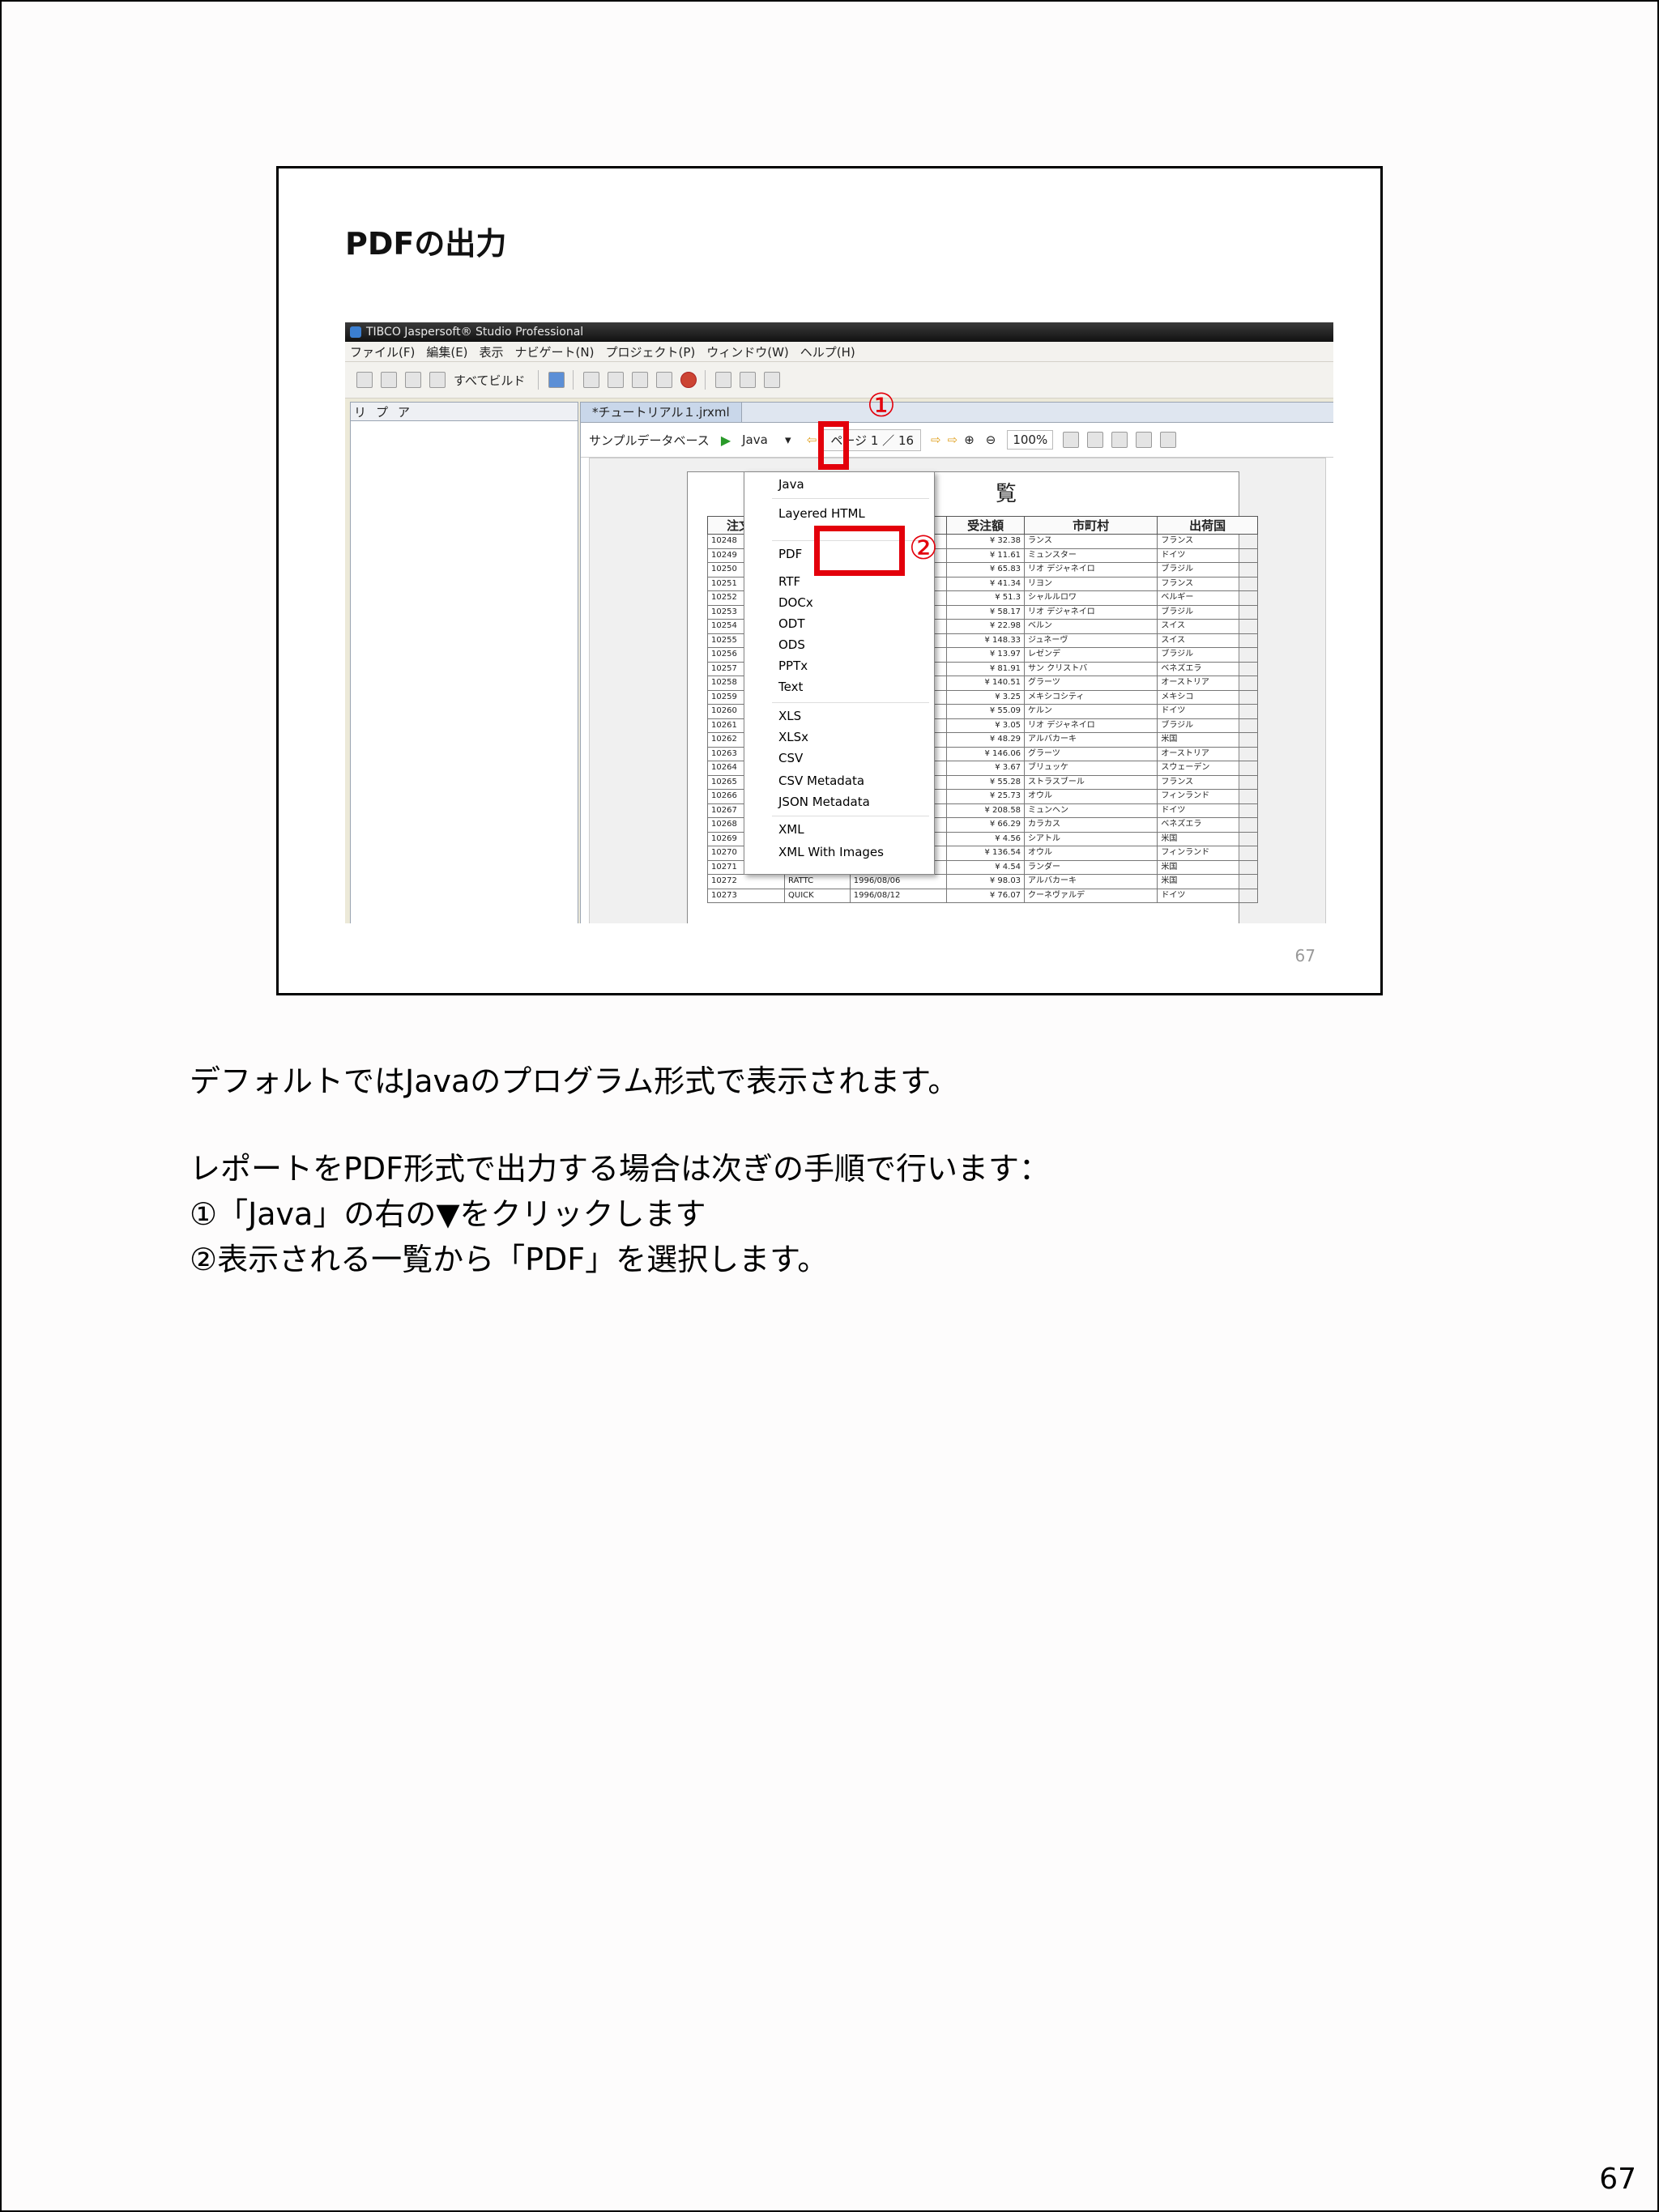  What do you see at coordinates (791, 644) in the screenshot?
I see `dropdown-item-ods: ODS` at bounding box center [791, 644].